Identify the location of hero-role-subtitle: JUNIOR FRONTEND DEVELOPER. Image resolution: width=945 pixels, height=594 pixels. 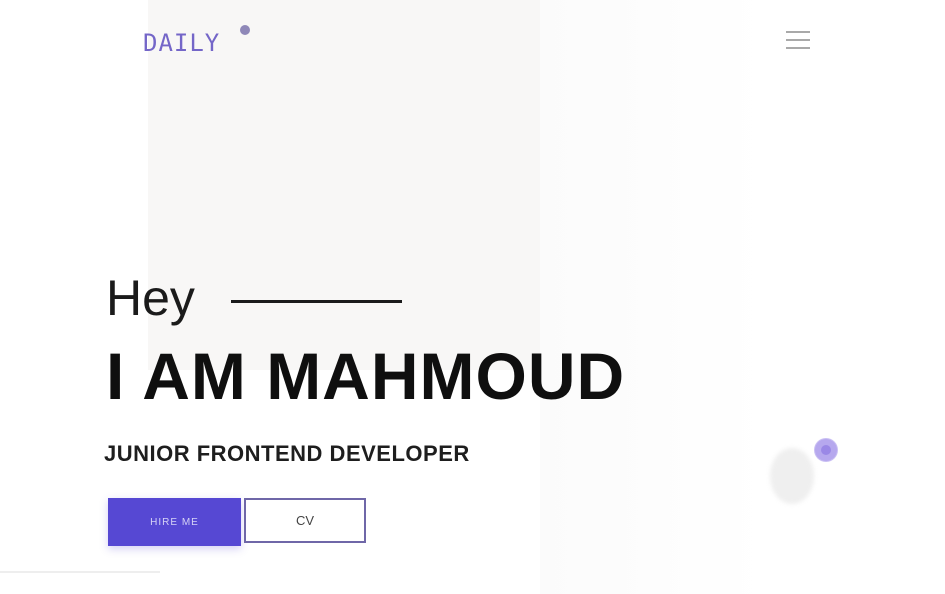
(287, 453).